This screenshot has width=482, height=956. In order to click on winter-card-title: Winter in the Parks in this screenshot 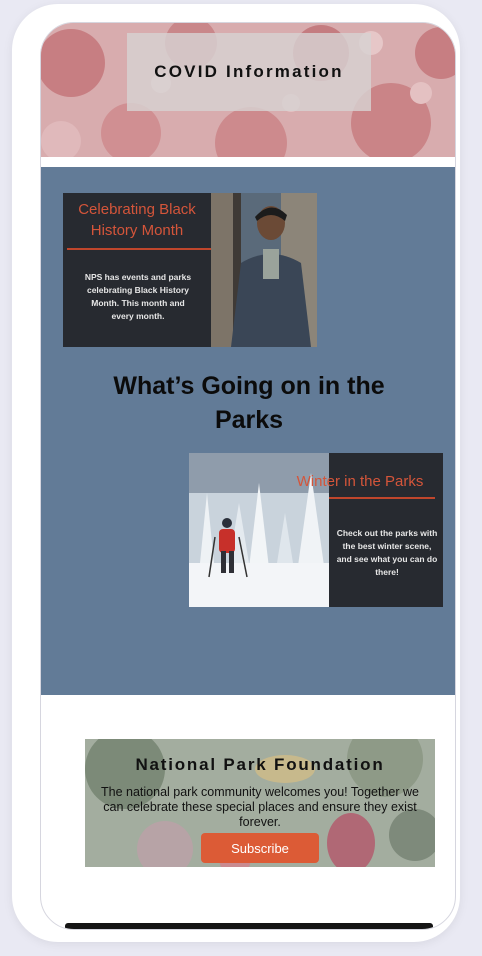, I will do `click(360, 481)`.